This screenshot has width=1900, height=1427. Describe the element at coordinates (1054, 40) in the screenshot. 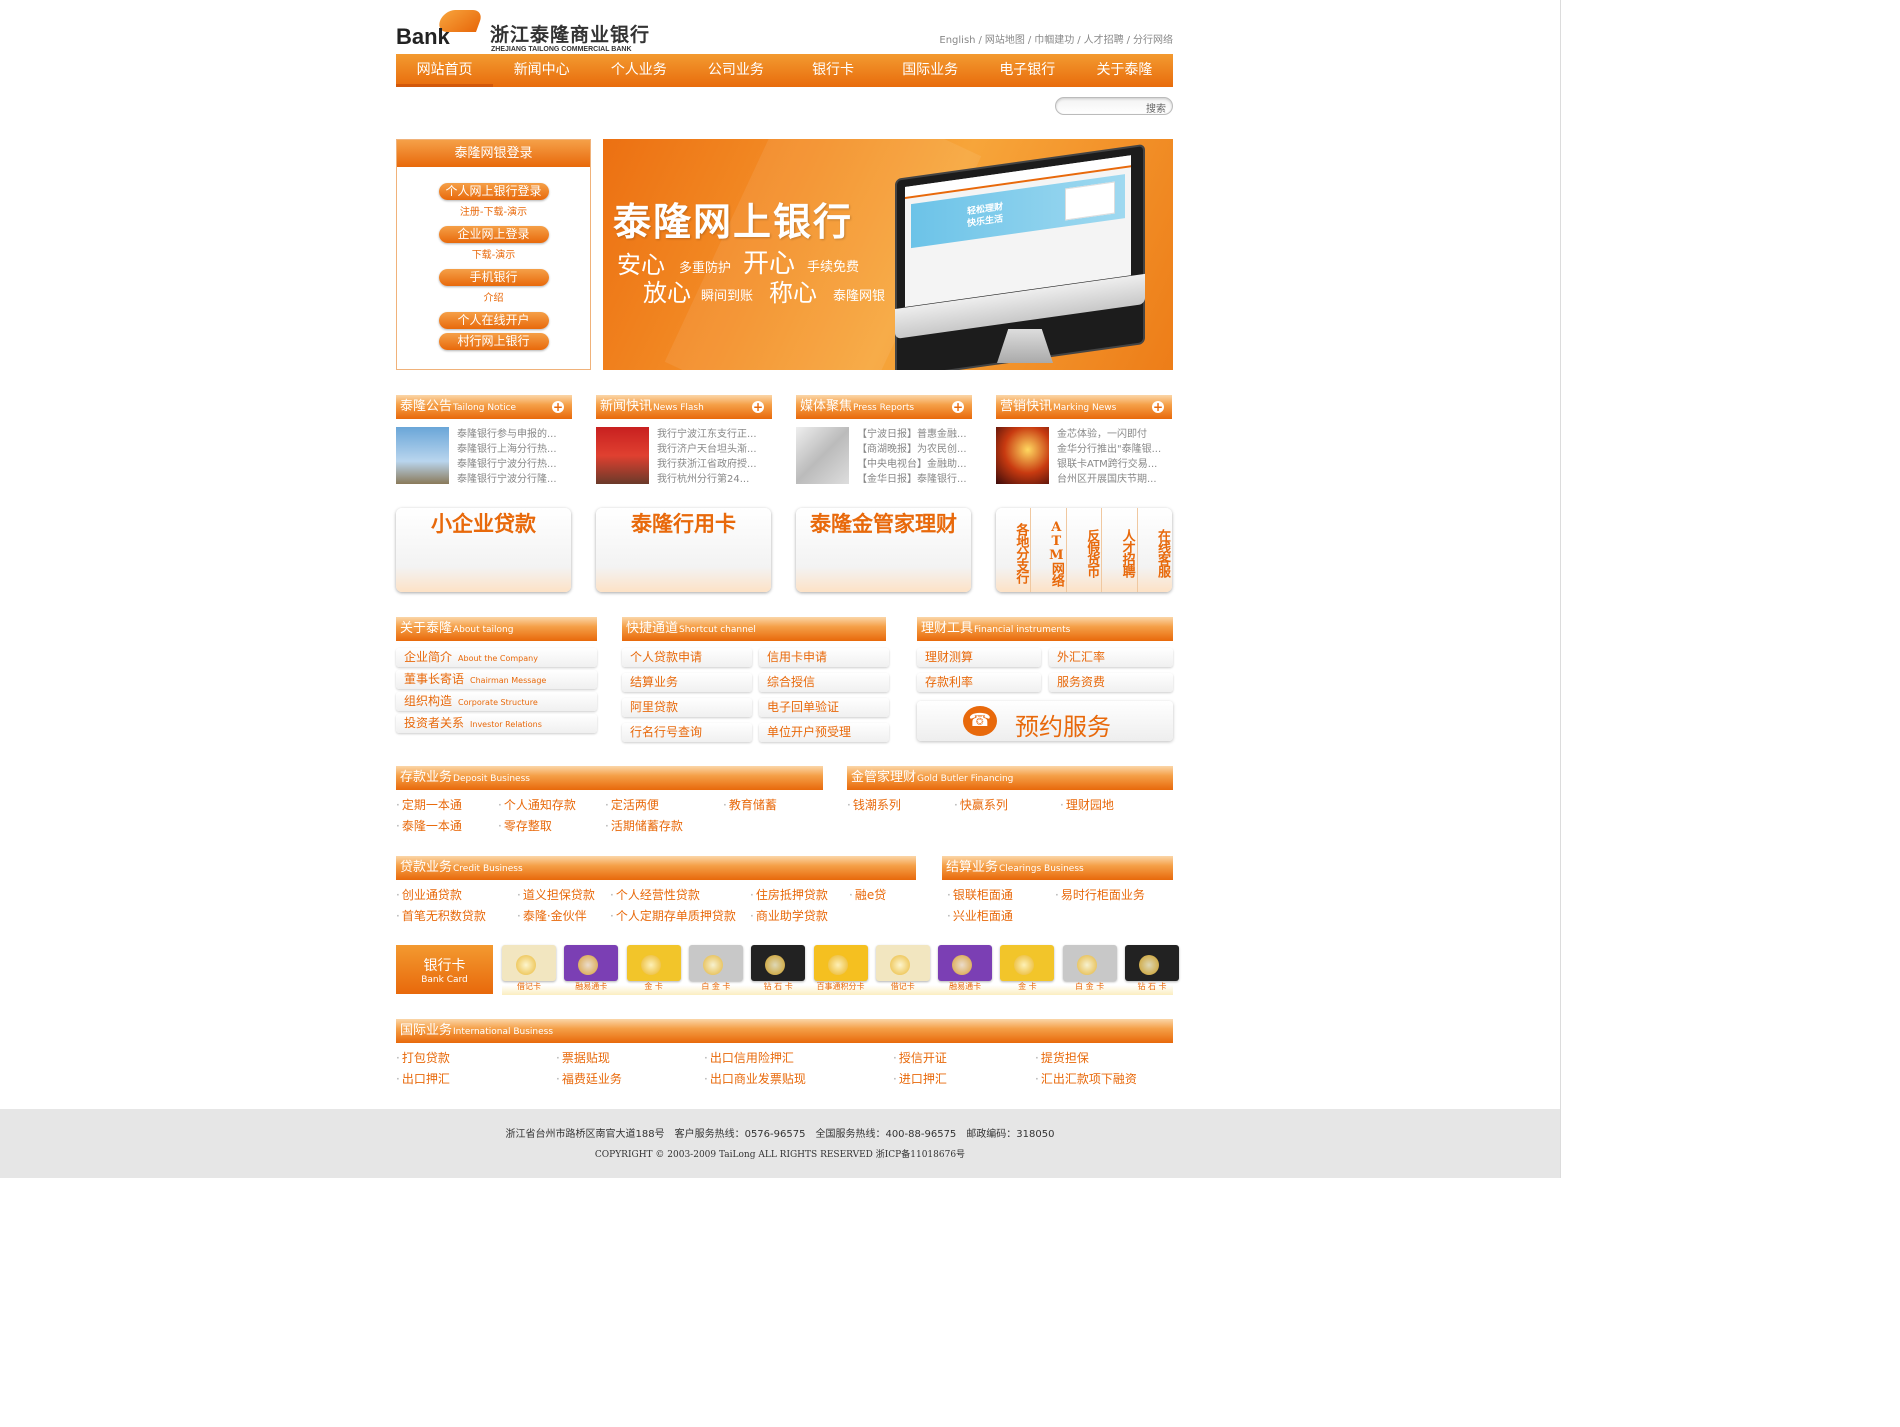

I see `top-link: 巾帼建功` at that location.